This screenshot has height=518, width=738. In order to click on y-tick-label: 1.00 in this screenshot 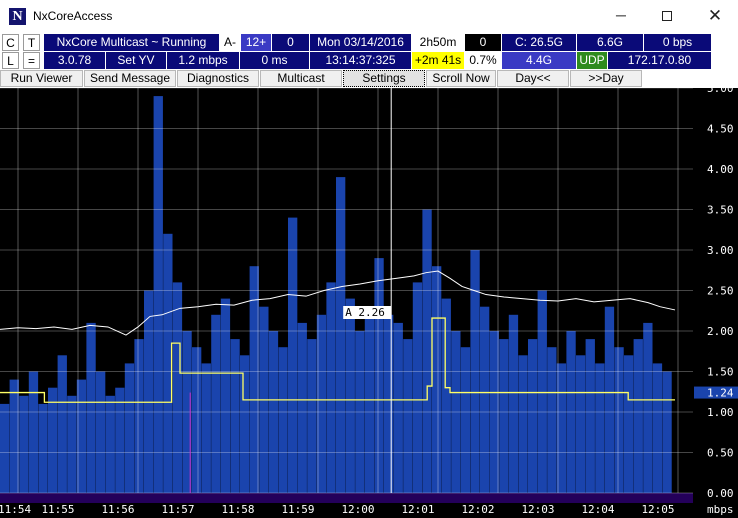, I will do `click(720, 412)`.